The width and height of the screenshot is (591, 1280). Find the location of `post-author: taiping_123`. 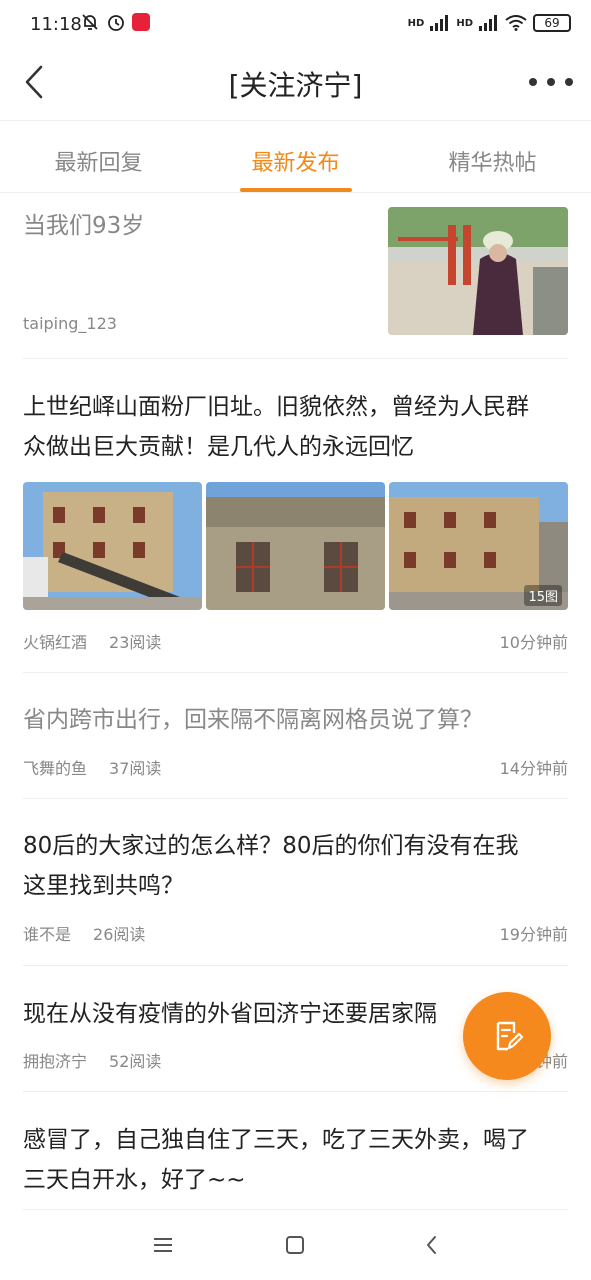

post-author: taiping_123 is located at coordinates (70, 323).